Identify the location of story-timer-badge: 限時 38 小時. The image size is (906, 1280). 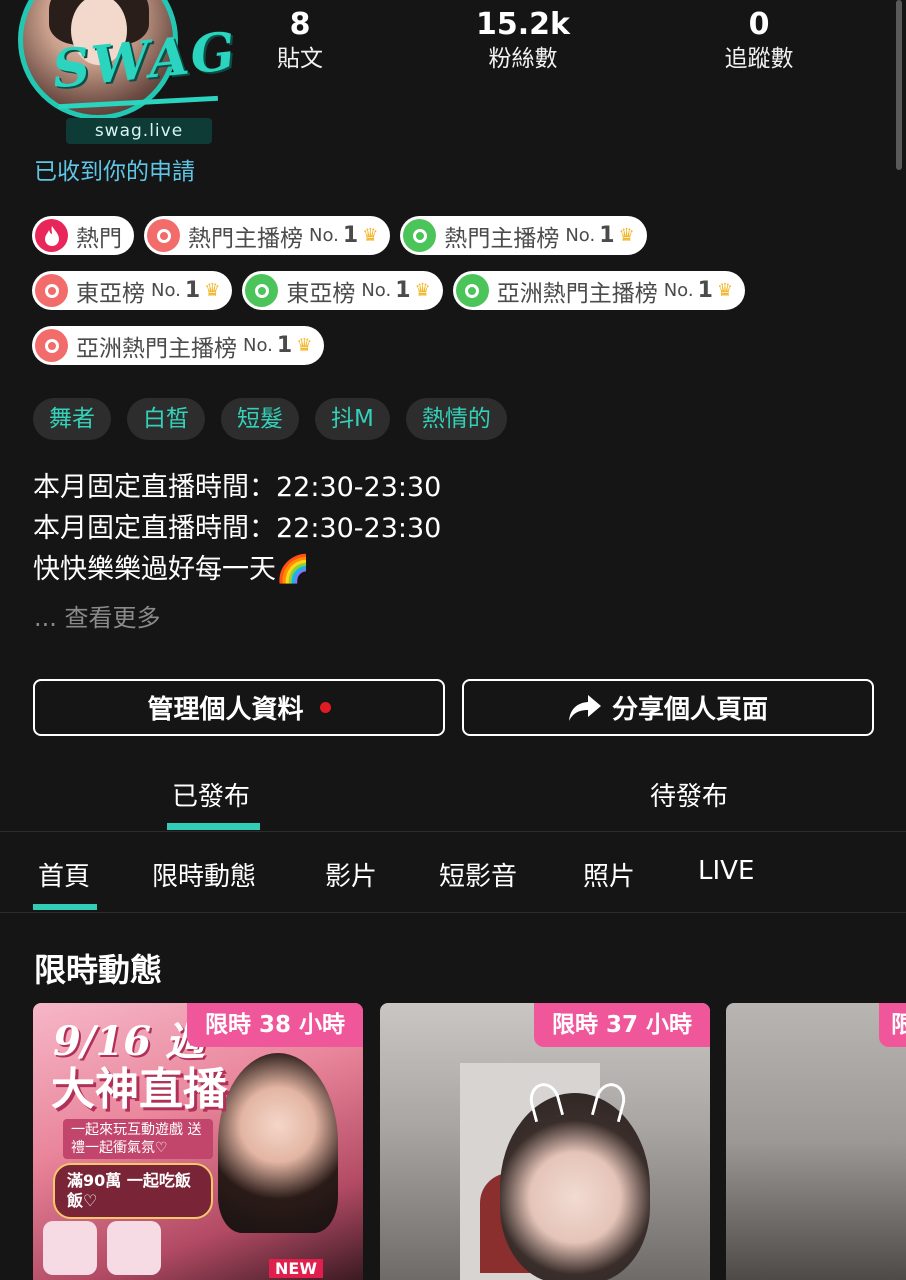
(274, 1025).